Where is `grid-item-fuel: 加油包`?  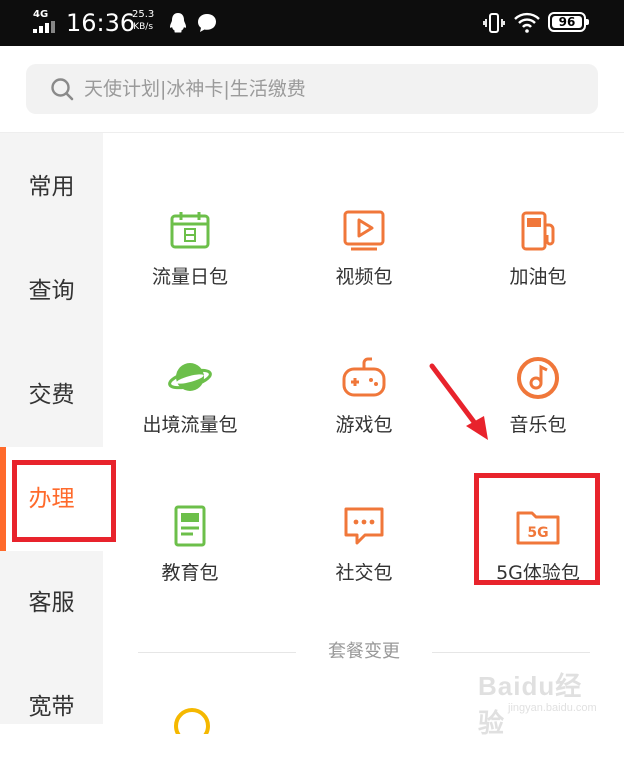
grid-item-fuel: 加油包 is located at coordinates (537, 267).